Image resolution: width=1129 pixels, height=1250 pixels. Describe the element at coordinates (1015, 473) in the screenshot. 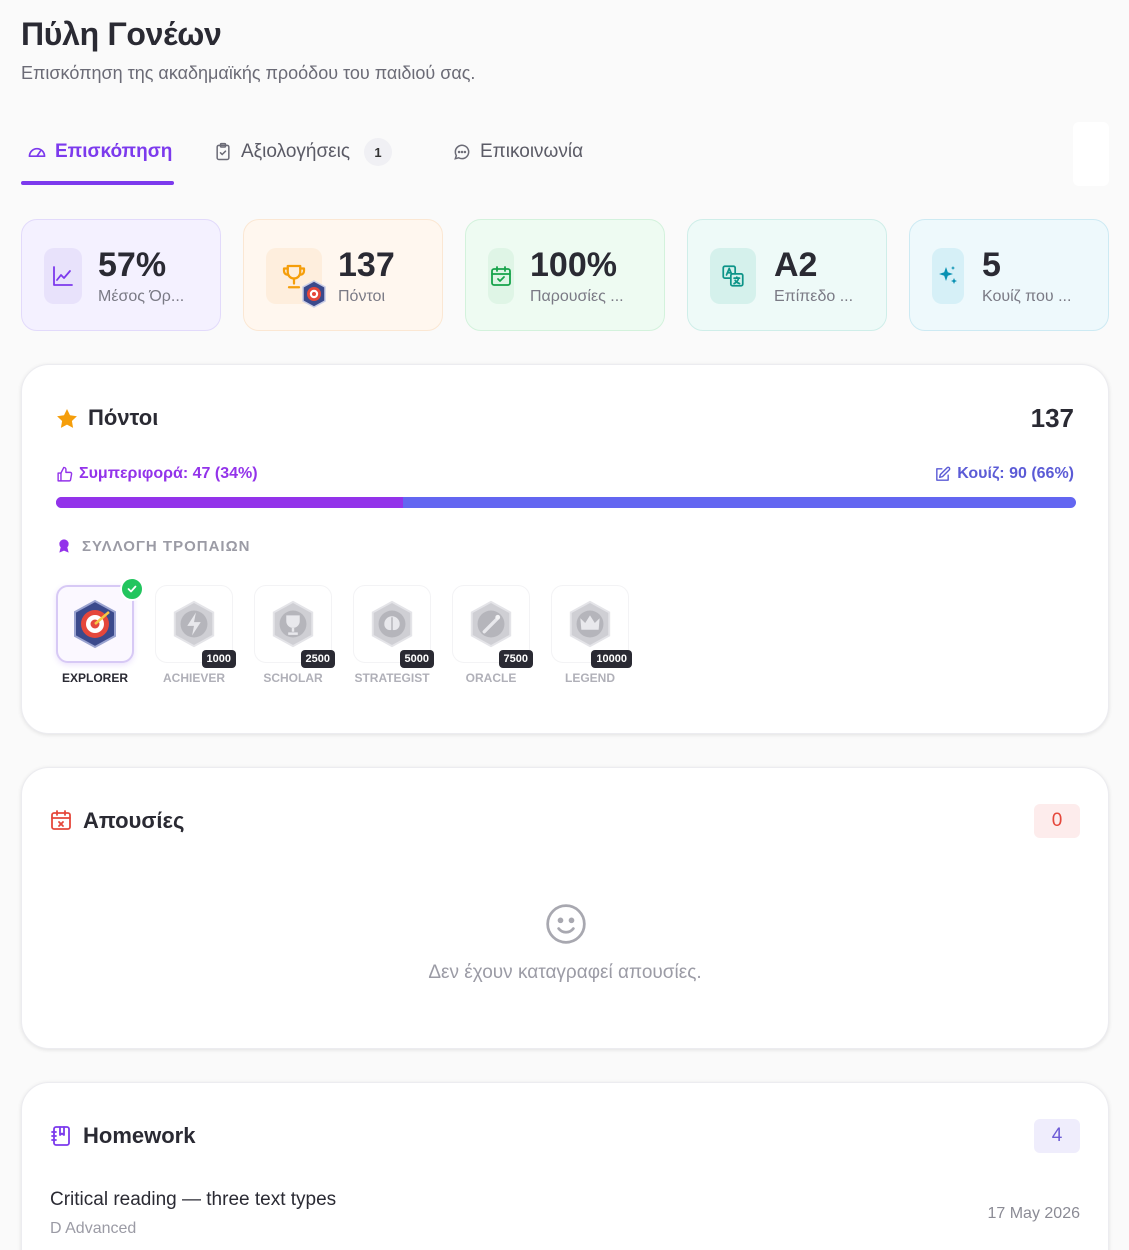

I see `quiz-text: Κουίζ: 90 (66%)` at that location.